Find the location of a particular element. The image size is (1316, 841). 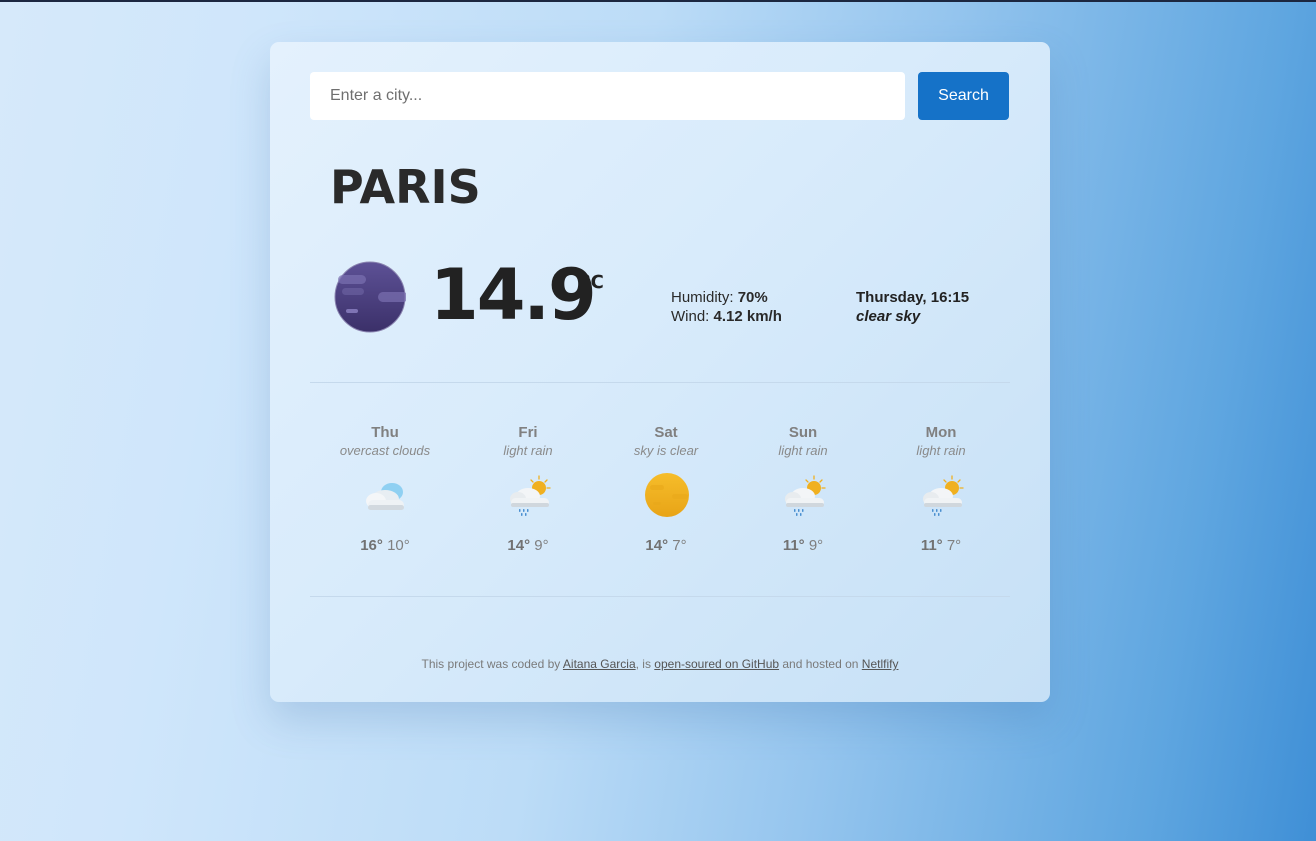

forecast-day-name: Fri is located at coordinates (528, 432).